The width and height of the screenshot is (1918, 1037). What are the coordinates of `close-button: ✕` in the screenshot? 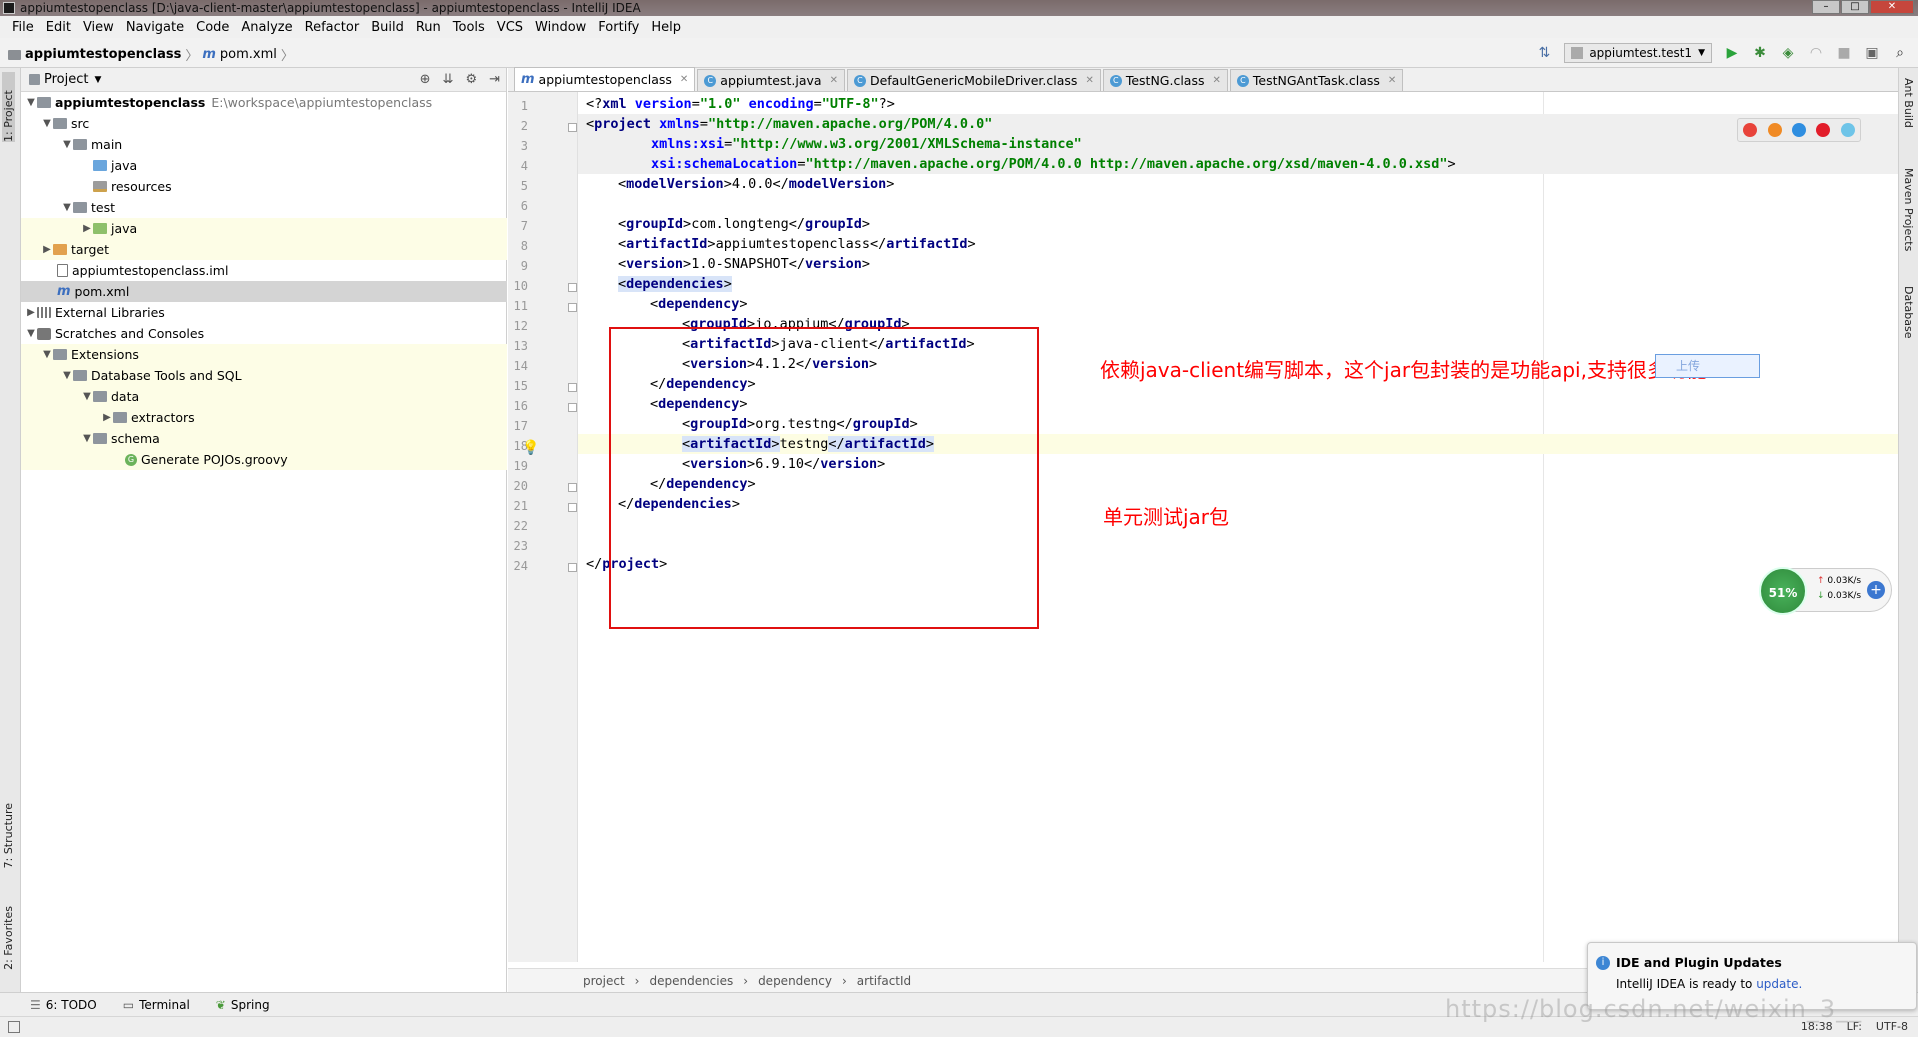 It's located at (1892, 7).